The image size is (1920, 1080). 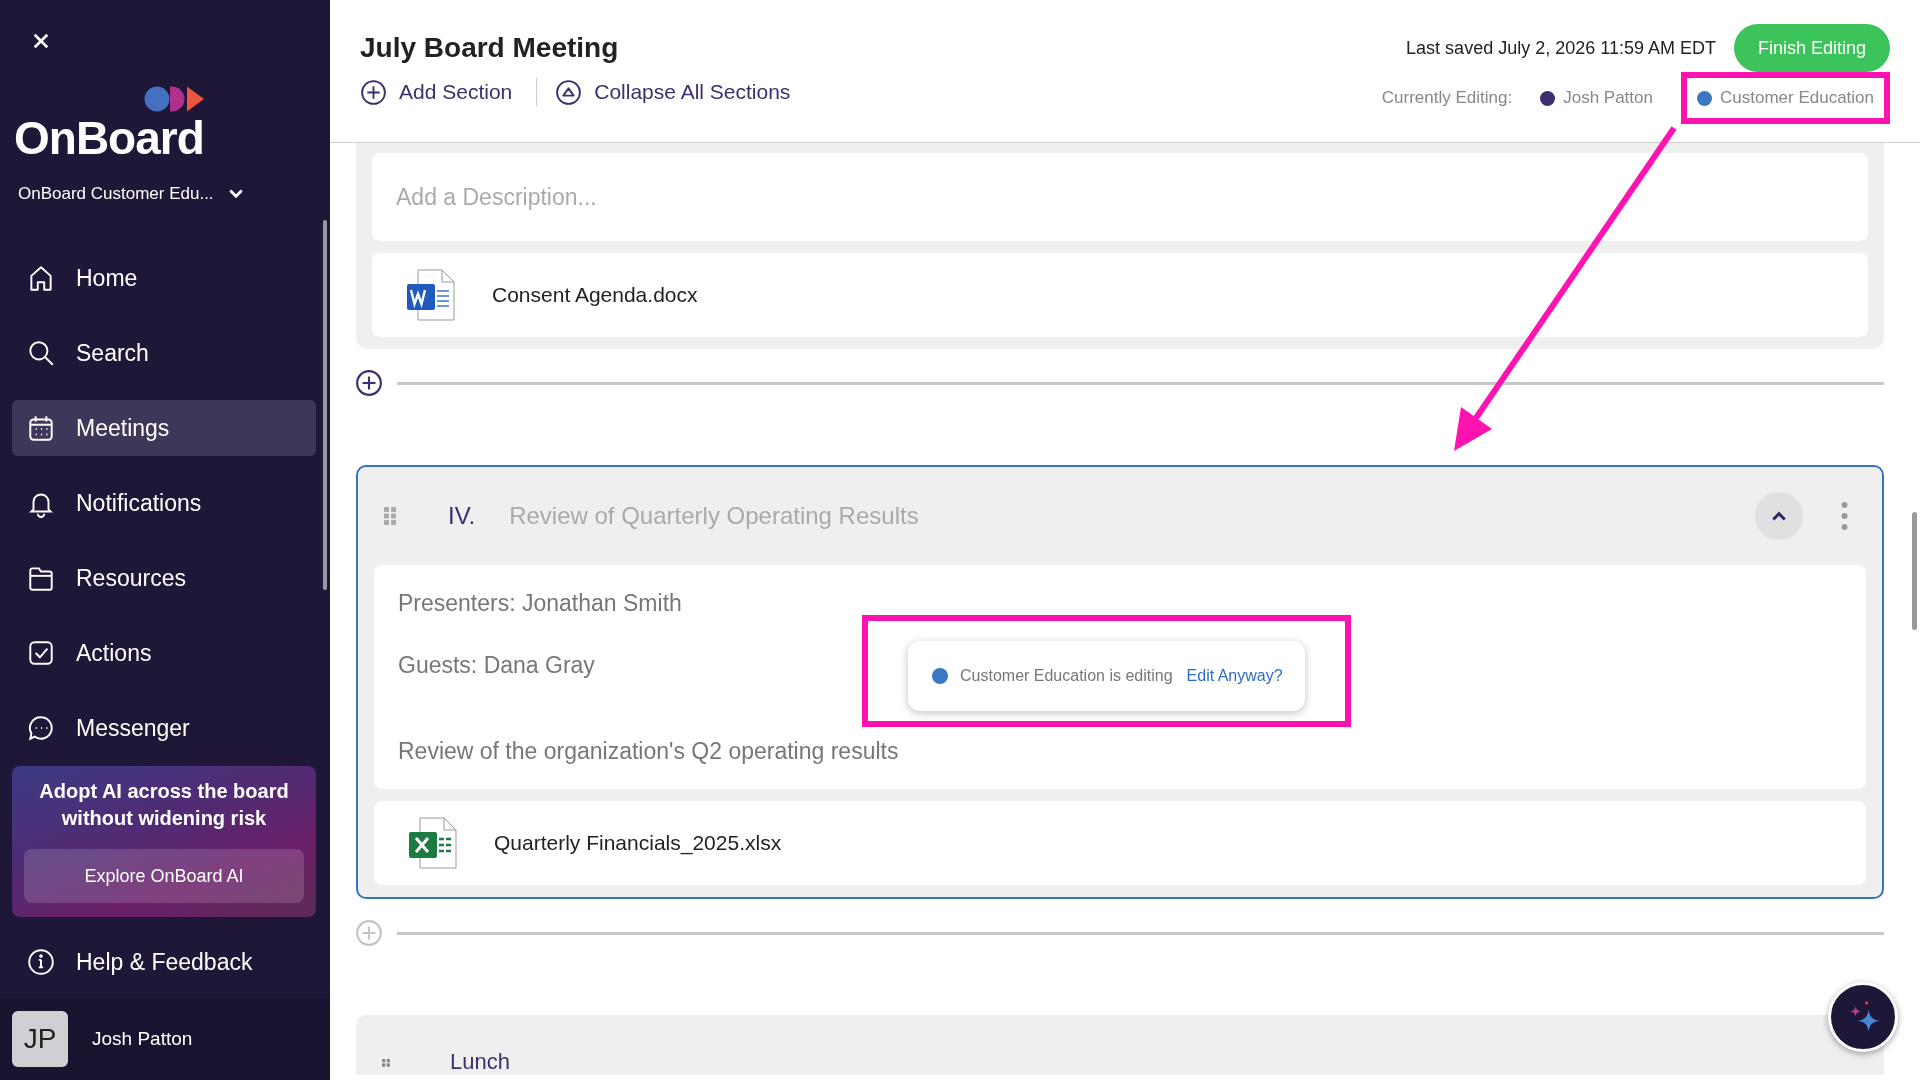 What do you see at coordinates (369, 383) in the screenshot?
I see `add-section-icon` at bounding box center [369, 383].